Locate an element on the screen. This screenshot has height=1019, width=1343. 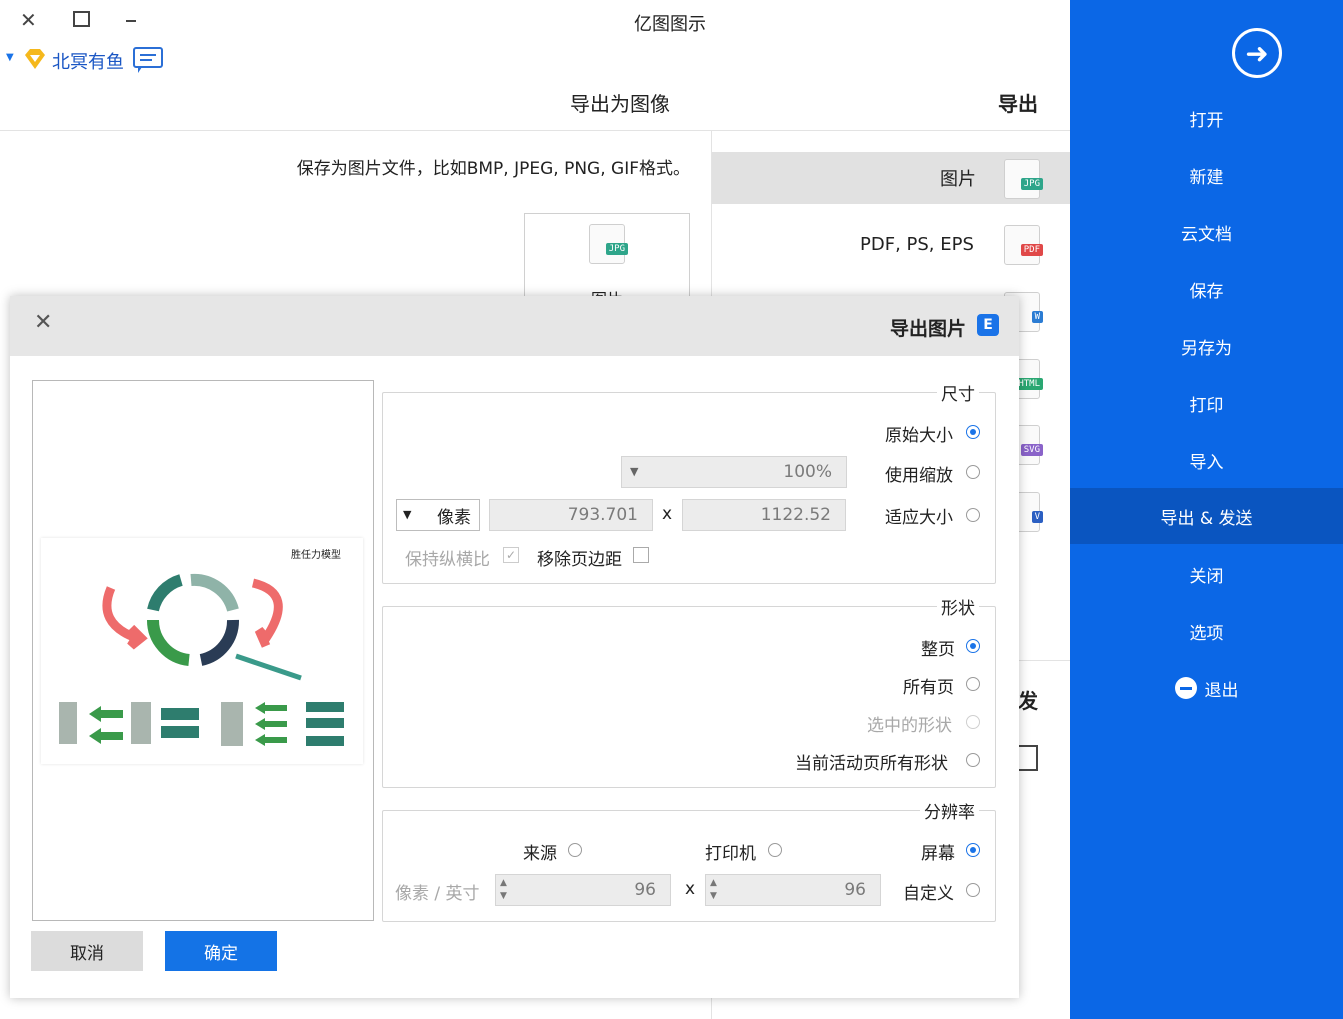
radio-whole-page is located at coordinates (973, 646).